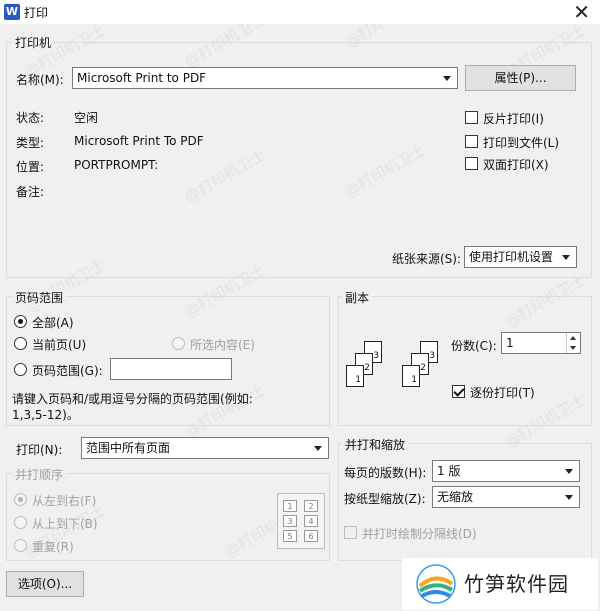 The width and height of the screenshot is (600, 611). I want to click on printer-name-label: 名称(M):, so click(40, 80).